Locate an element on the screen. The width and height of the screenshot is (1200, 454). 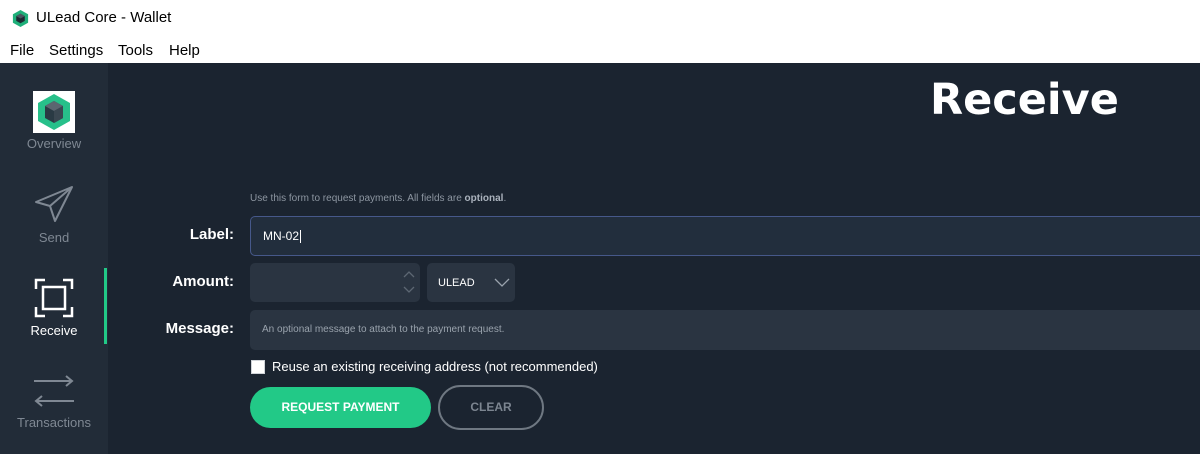
menu-bar: File Settings Tools Help is located at coordinates (600, 50).